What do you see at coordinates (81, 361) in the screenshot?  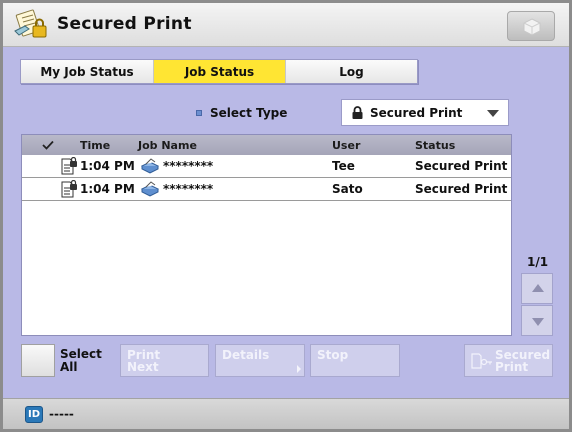 I see `select-all-label: Select All` at bounding box center [81, 361].